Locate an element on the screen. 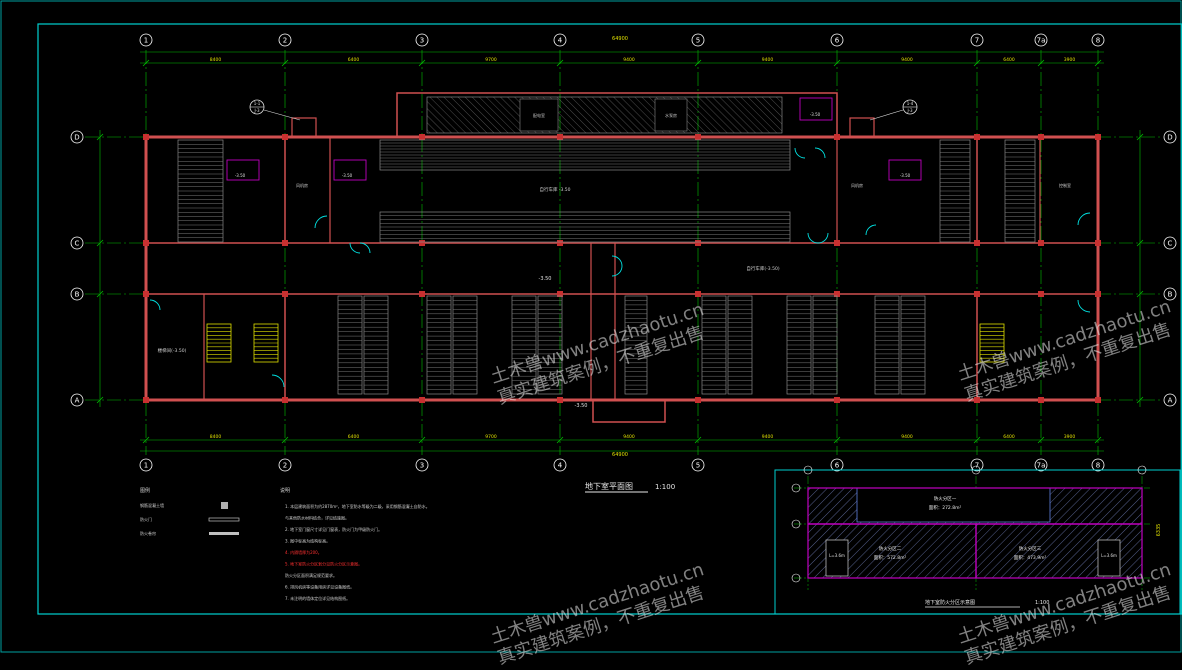 The height and width of the screenshot is (670, 1182). fire-exit-right is located at coordinates (1109, 558).